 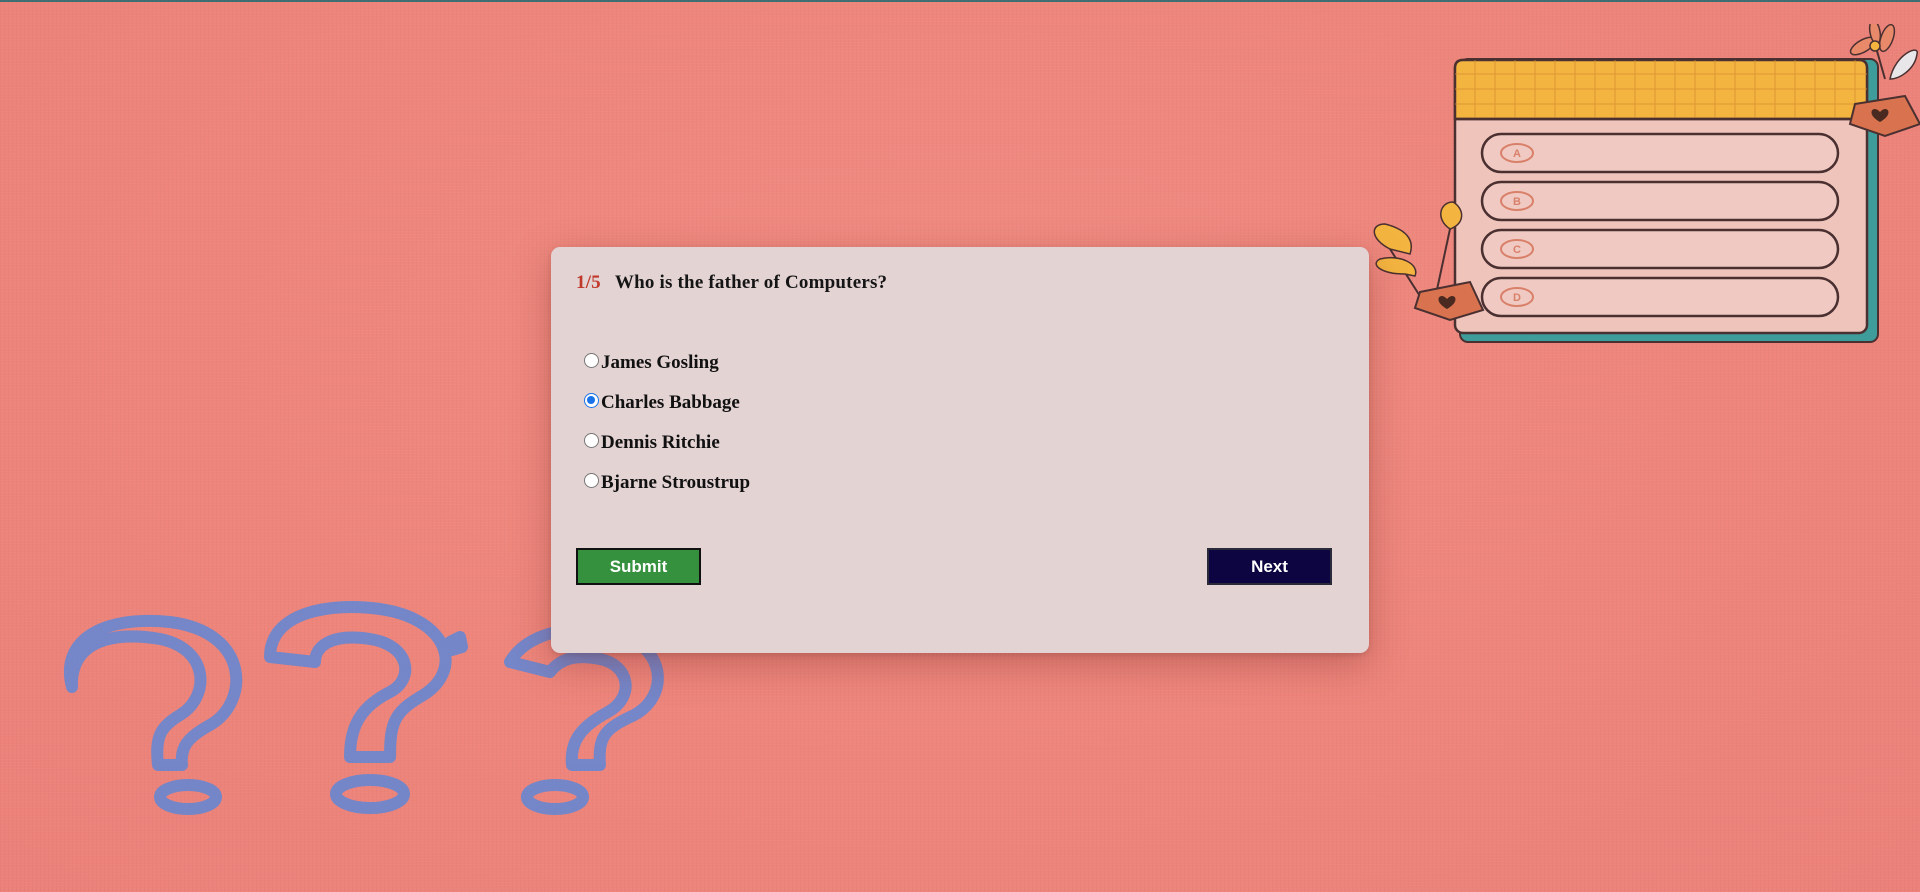 I want to click on question-progress: 1/5, so click(x=588, y=282).